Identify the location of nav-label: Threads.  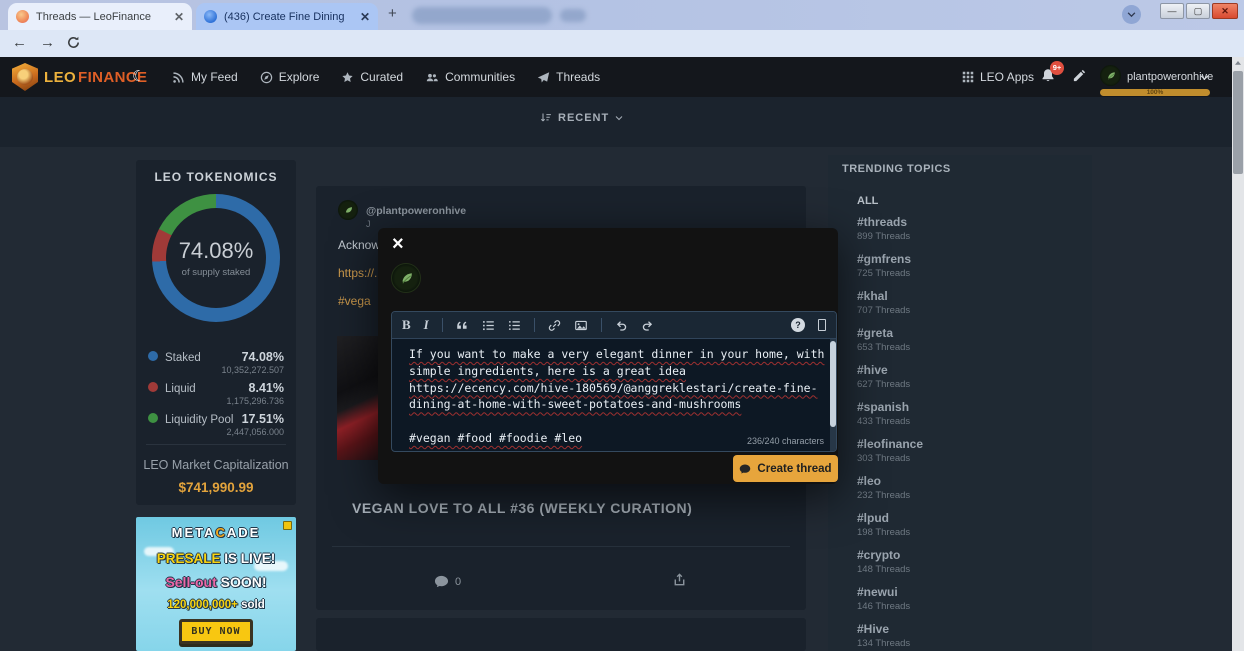
(578, 77).